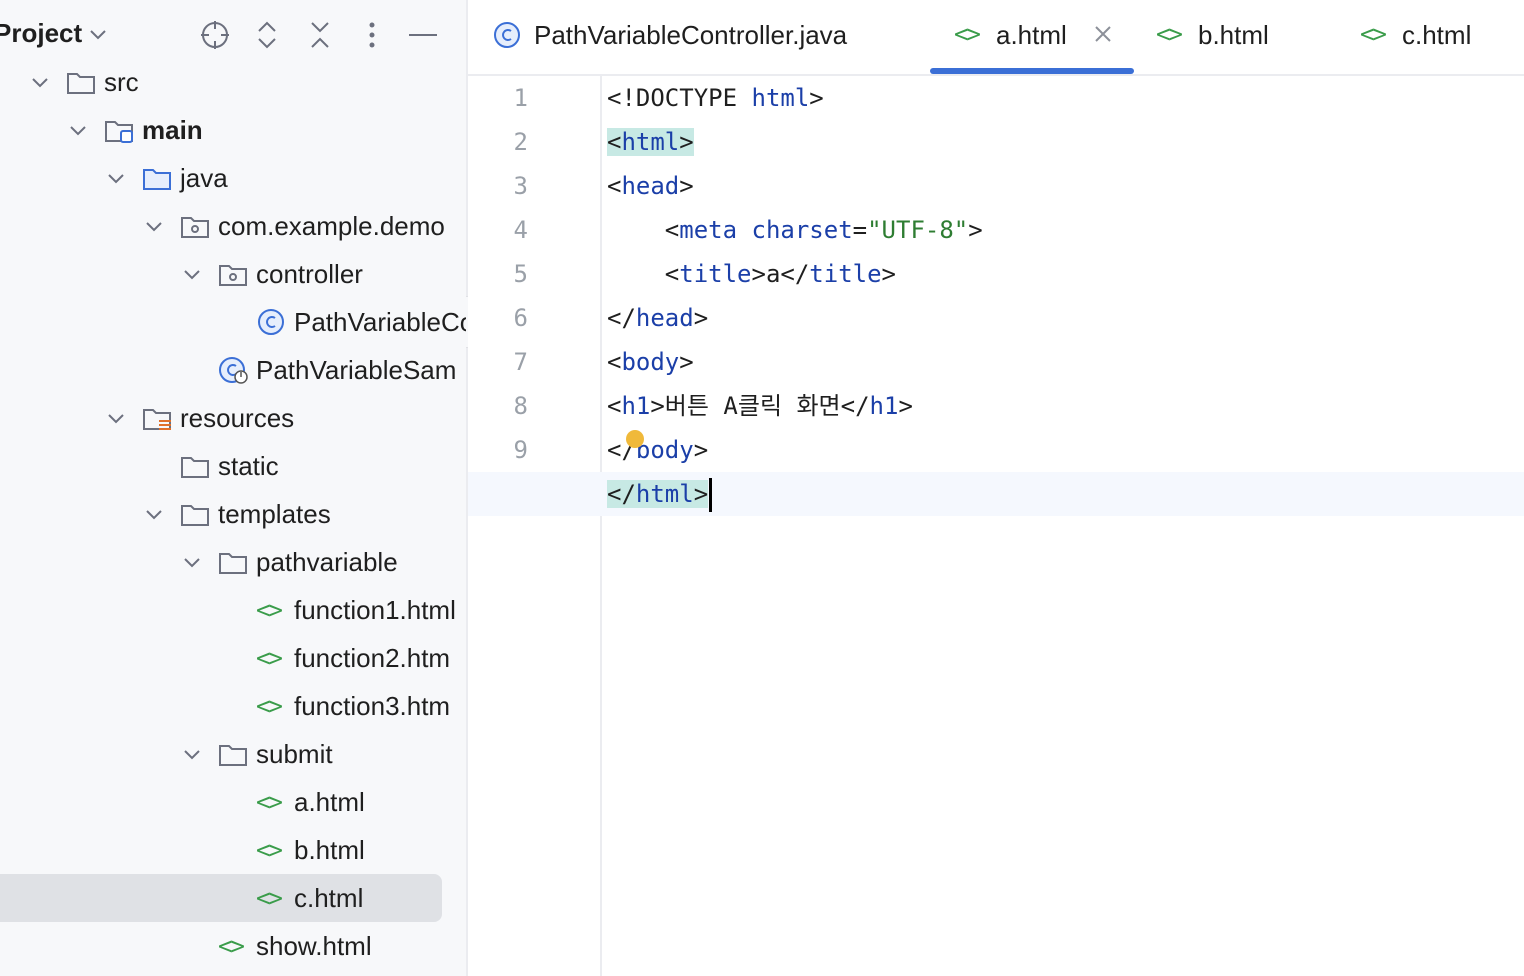 This screenshot has width=1524, height=976. What do you see at coordinates (802, 230) in the screenshot?
I see `code-token: charset` at bounding box center [802, 230].